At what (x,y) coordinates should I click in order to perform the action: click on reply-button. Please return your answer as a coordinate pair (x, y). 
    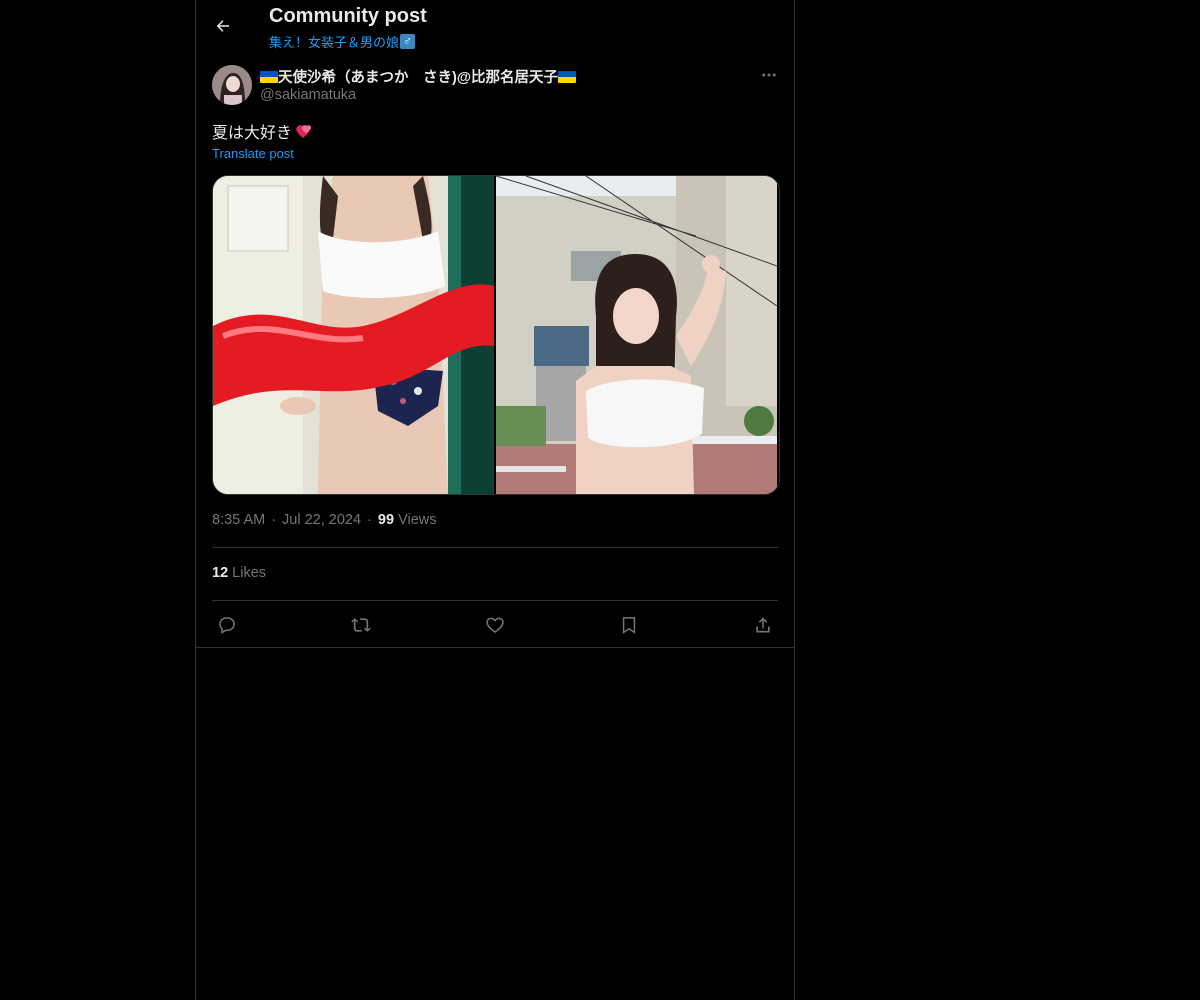
    Looking at the image, I should click on (227, 625).